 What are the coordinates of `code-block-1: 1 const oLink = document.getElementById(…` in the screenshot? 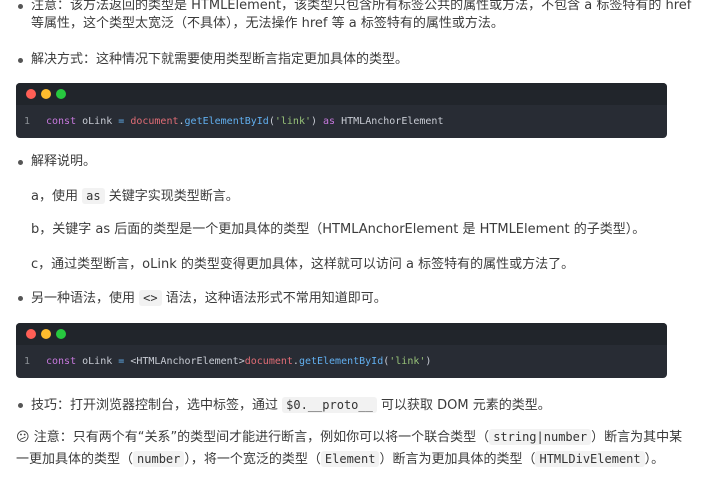 It's located at (341, 110).